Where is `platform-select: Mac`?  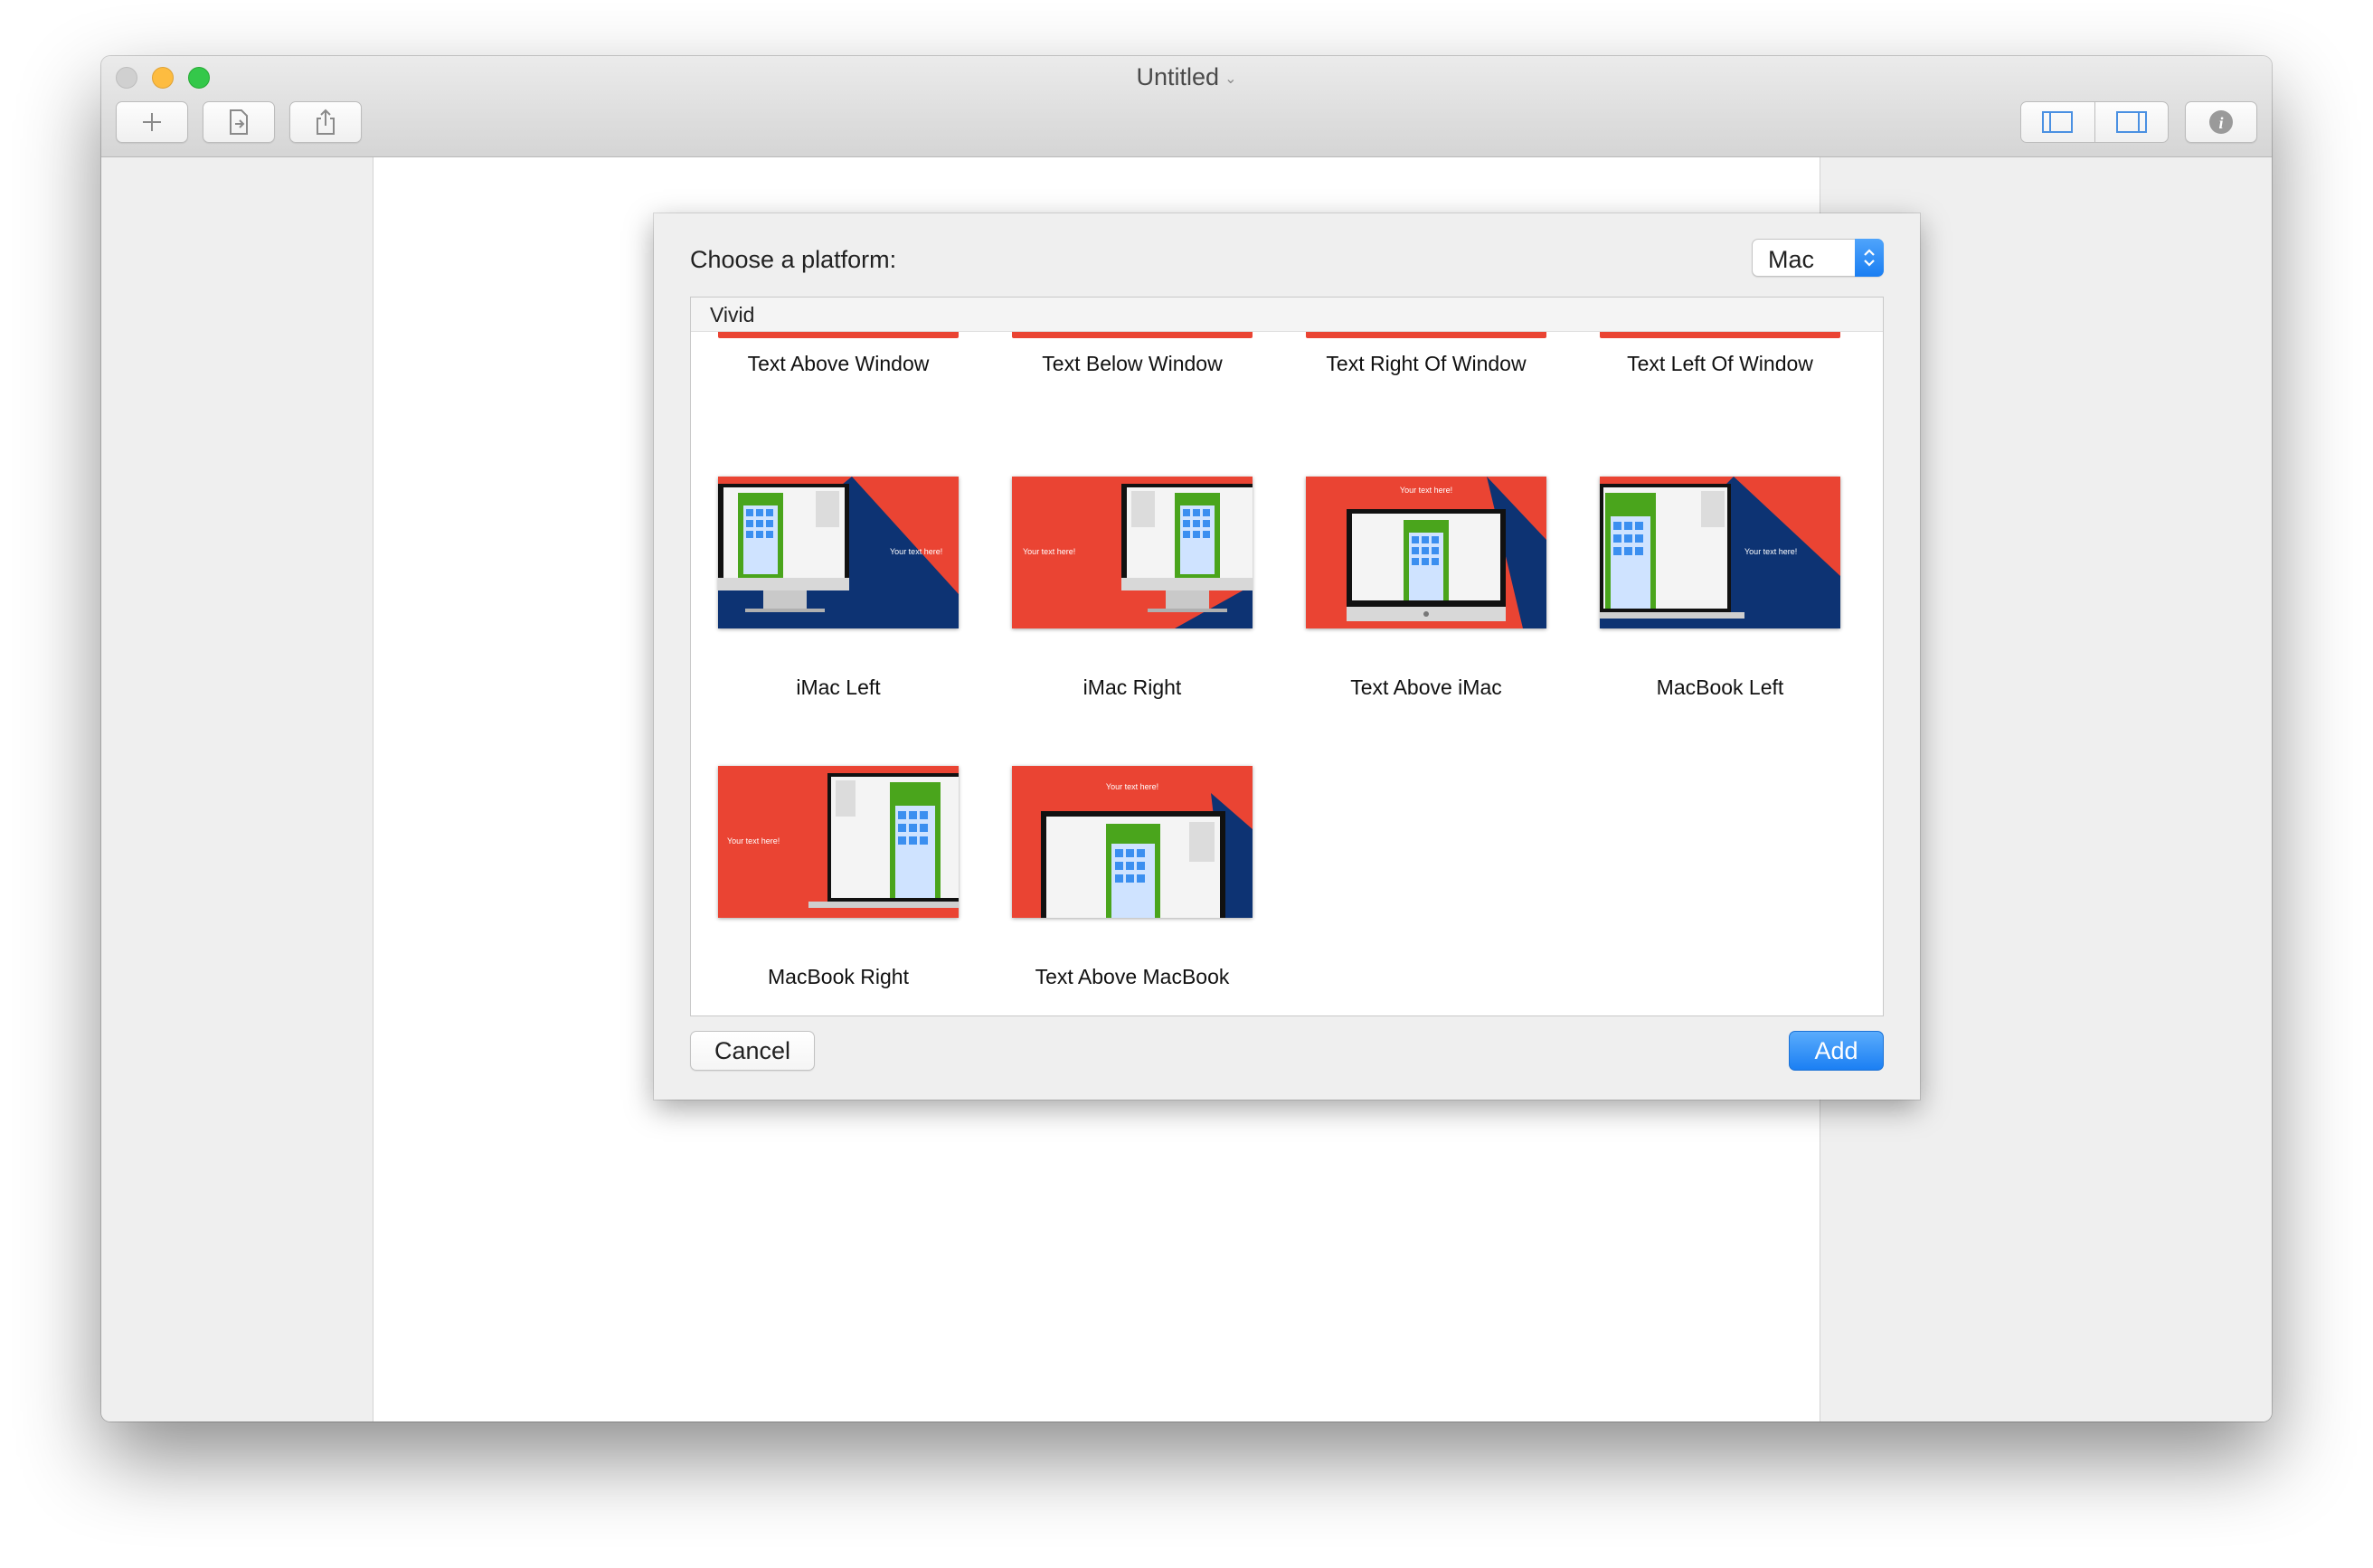 platform-select: Mac is located at coordinates (1818, 258).